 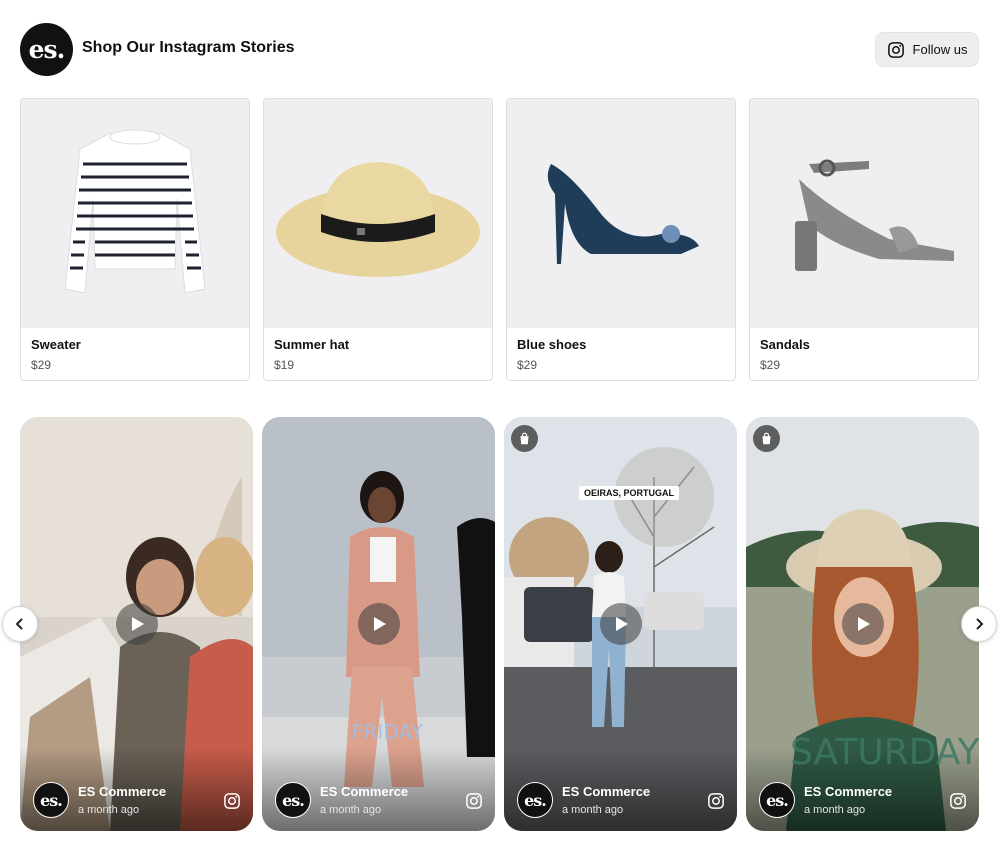 What do you see at coordinates (188, 47) in the screenshot?
I see `page-title: Shop Our Instagram Stories` at bounding box center [188, 47].